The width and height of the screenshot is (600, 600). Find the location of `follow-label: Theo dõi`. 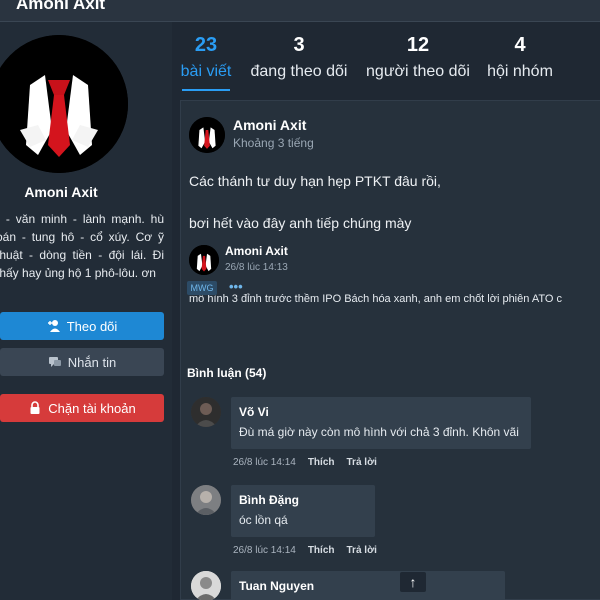

follow-label: Theo dõi is located at coordinates (92, 326).